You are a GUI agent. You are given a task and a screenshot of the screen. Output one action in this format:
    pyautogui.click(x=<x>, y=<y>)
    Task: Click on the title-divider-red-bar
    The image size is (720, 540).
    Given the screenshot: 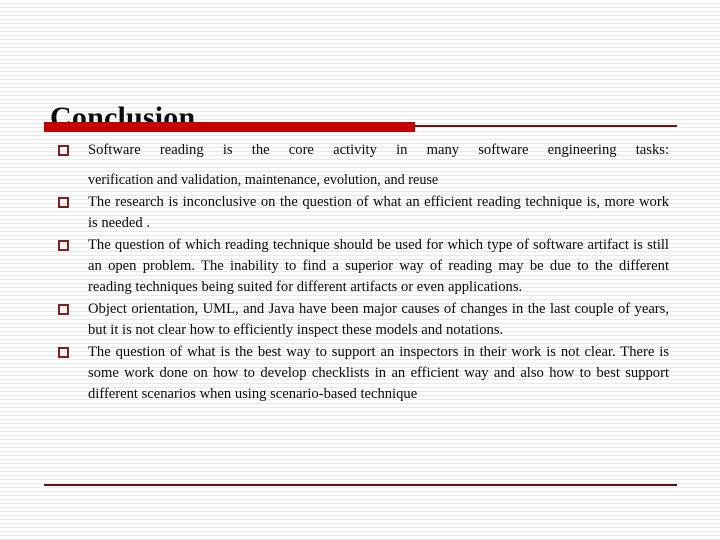 What is the action you would take?
    pyautogui.click(x=229, y=127)
    